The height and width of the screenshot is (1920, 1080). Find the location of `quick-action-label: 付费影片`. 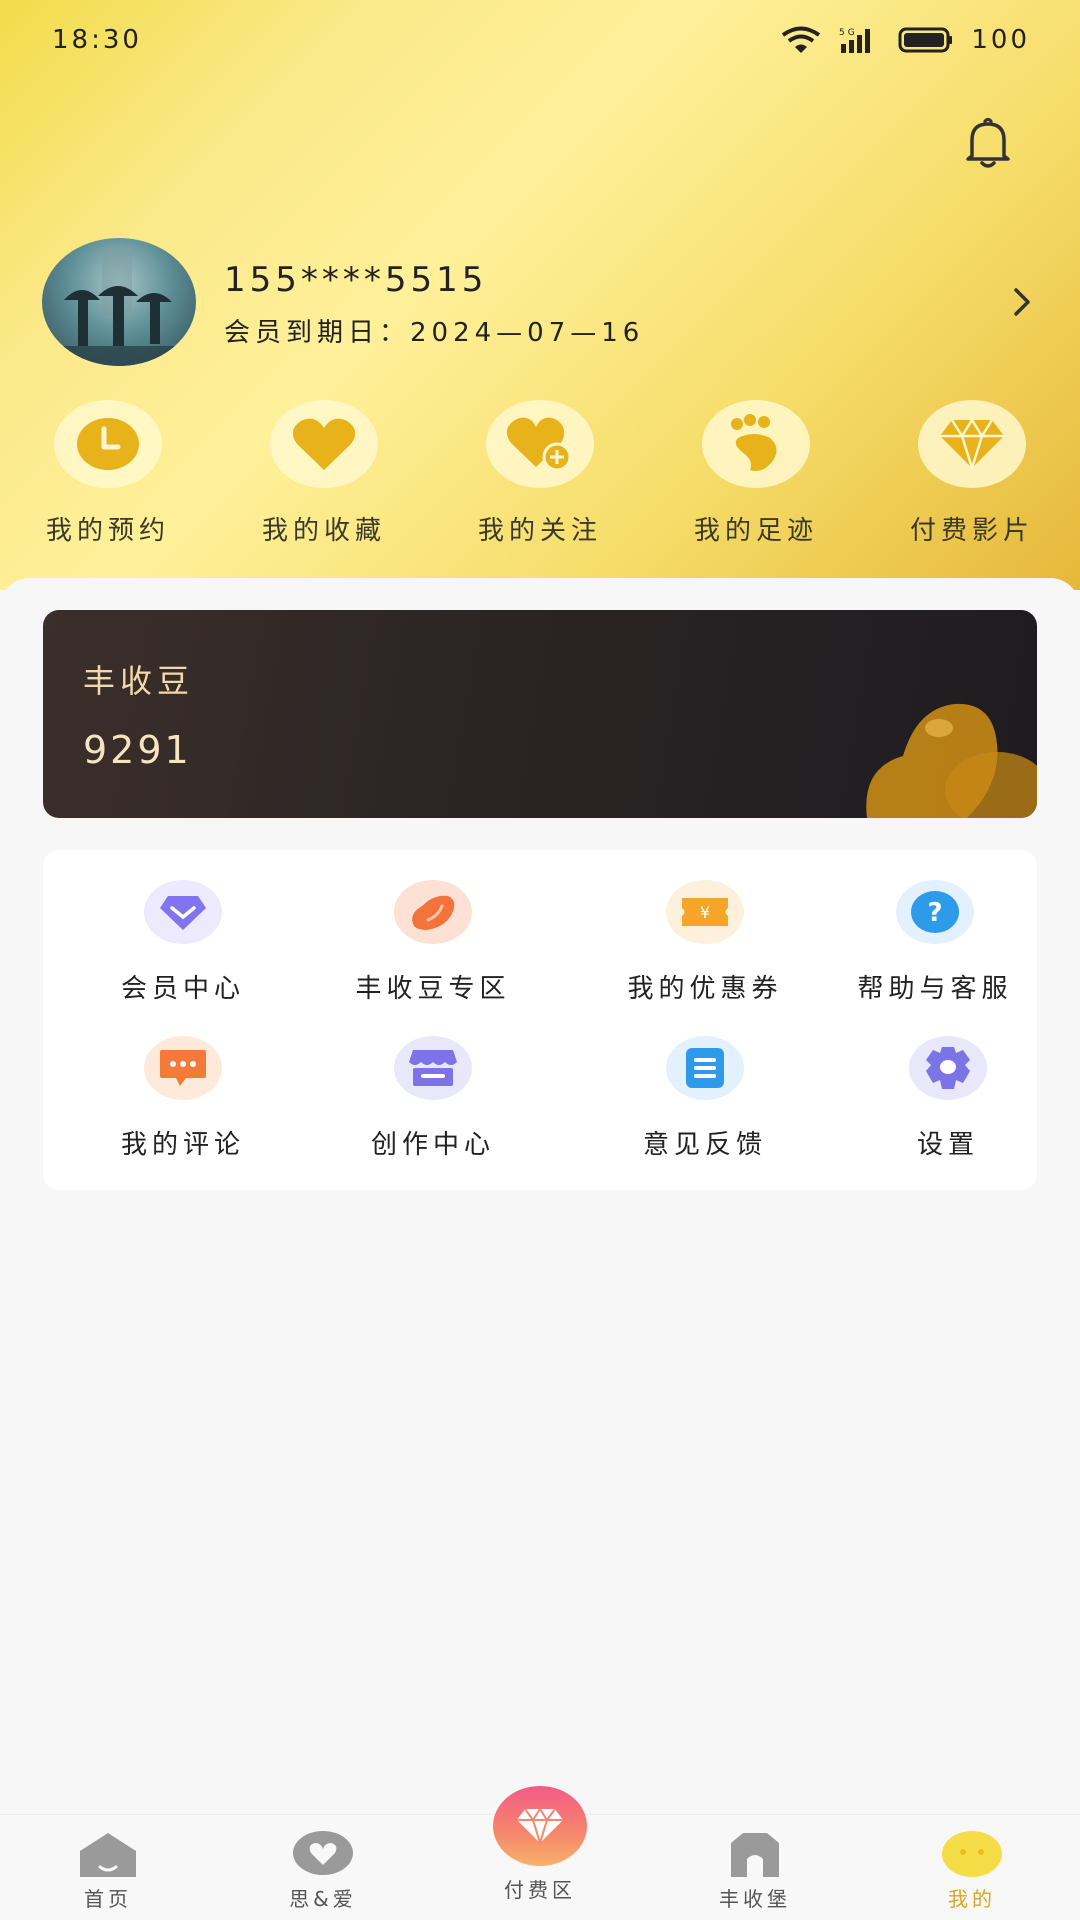

quick-action-label: 付费影片 is located at coordinates (971, 531).